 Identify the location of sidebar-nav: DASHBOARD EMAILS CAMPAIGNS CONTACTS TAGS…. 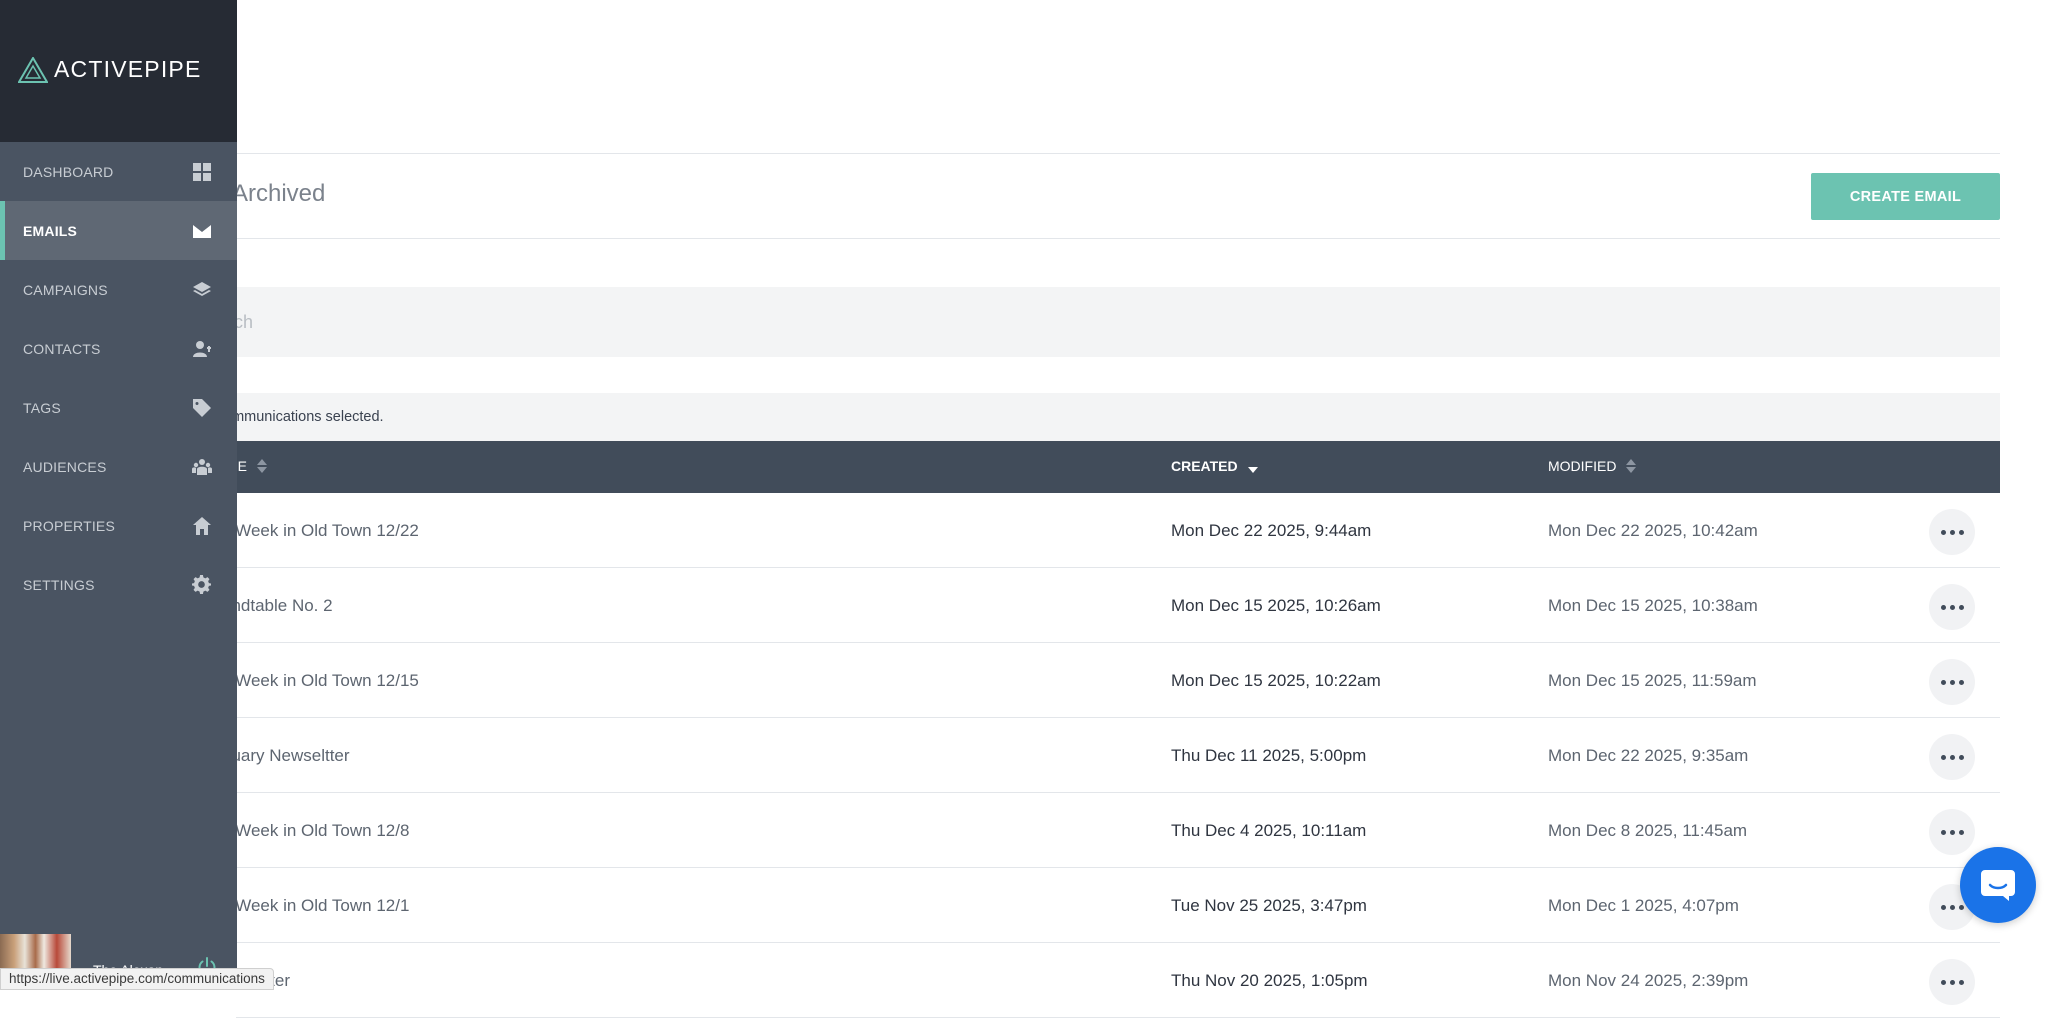
(118, 378).